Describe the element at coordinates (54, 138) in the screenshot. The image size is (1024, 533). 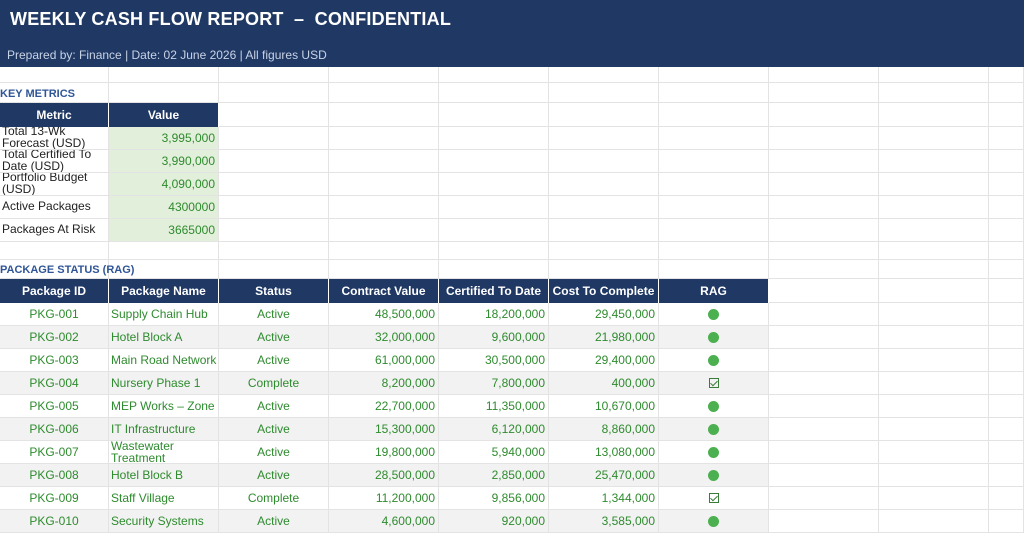
I see `metric-name: Total 13-Wk Forecast (USD)` at that location.